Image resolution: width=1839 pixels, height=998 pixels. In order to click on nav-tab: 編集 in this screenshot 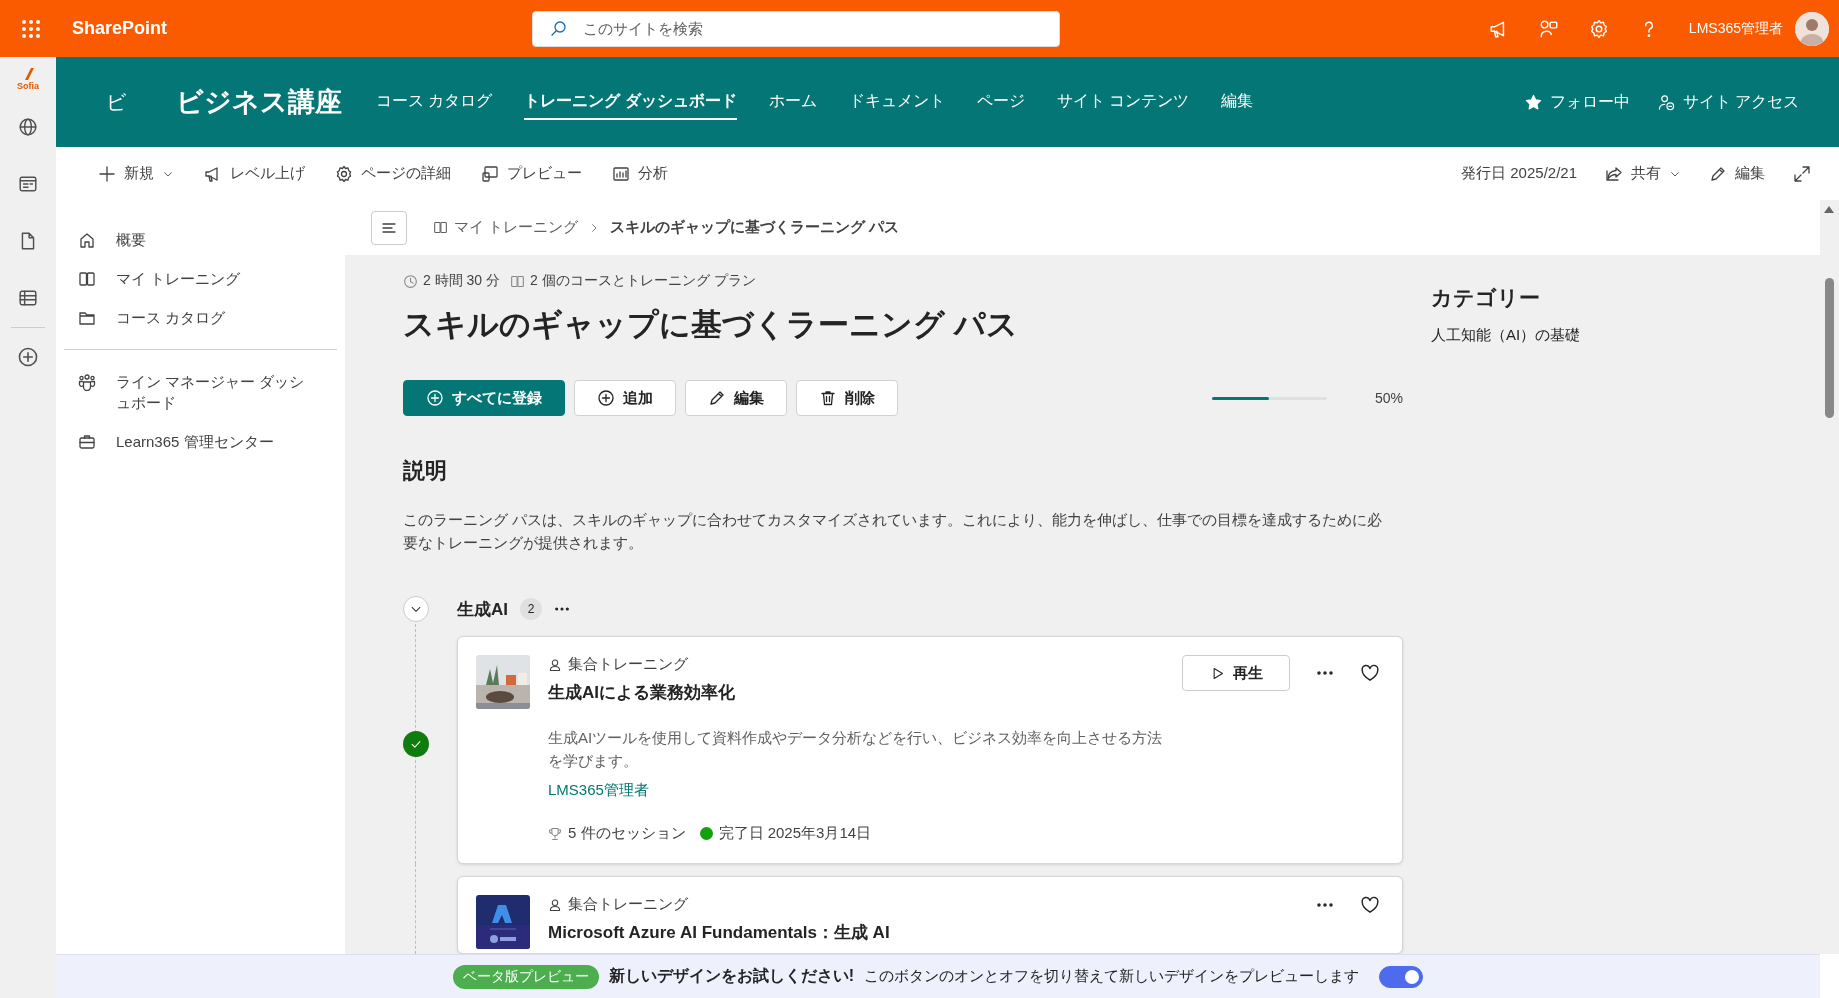, I will do `click(1237, 102)`.